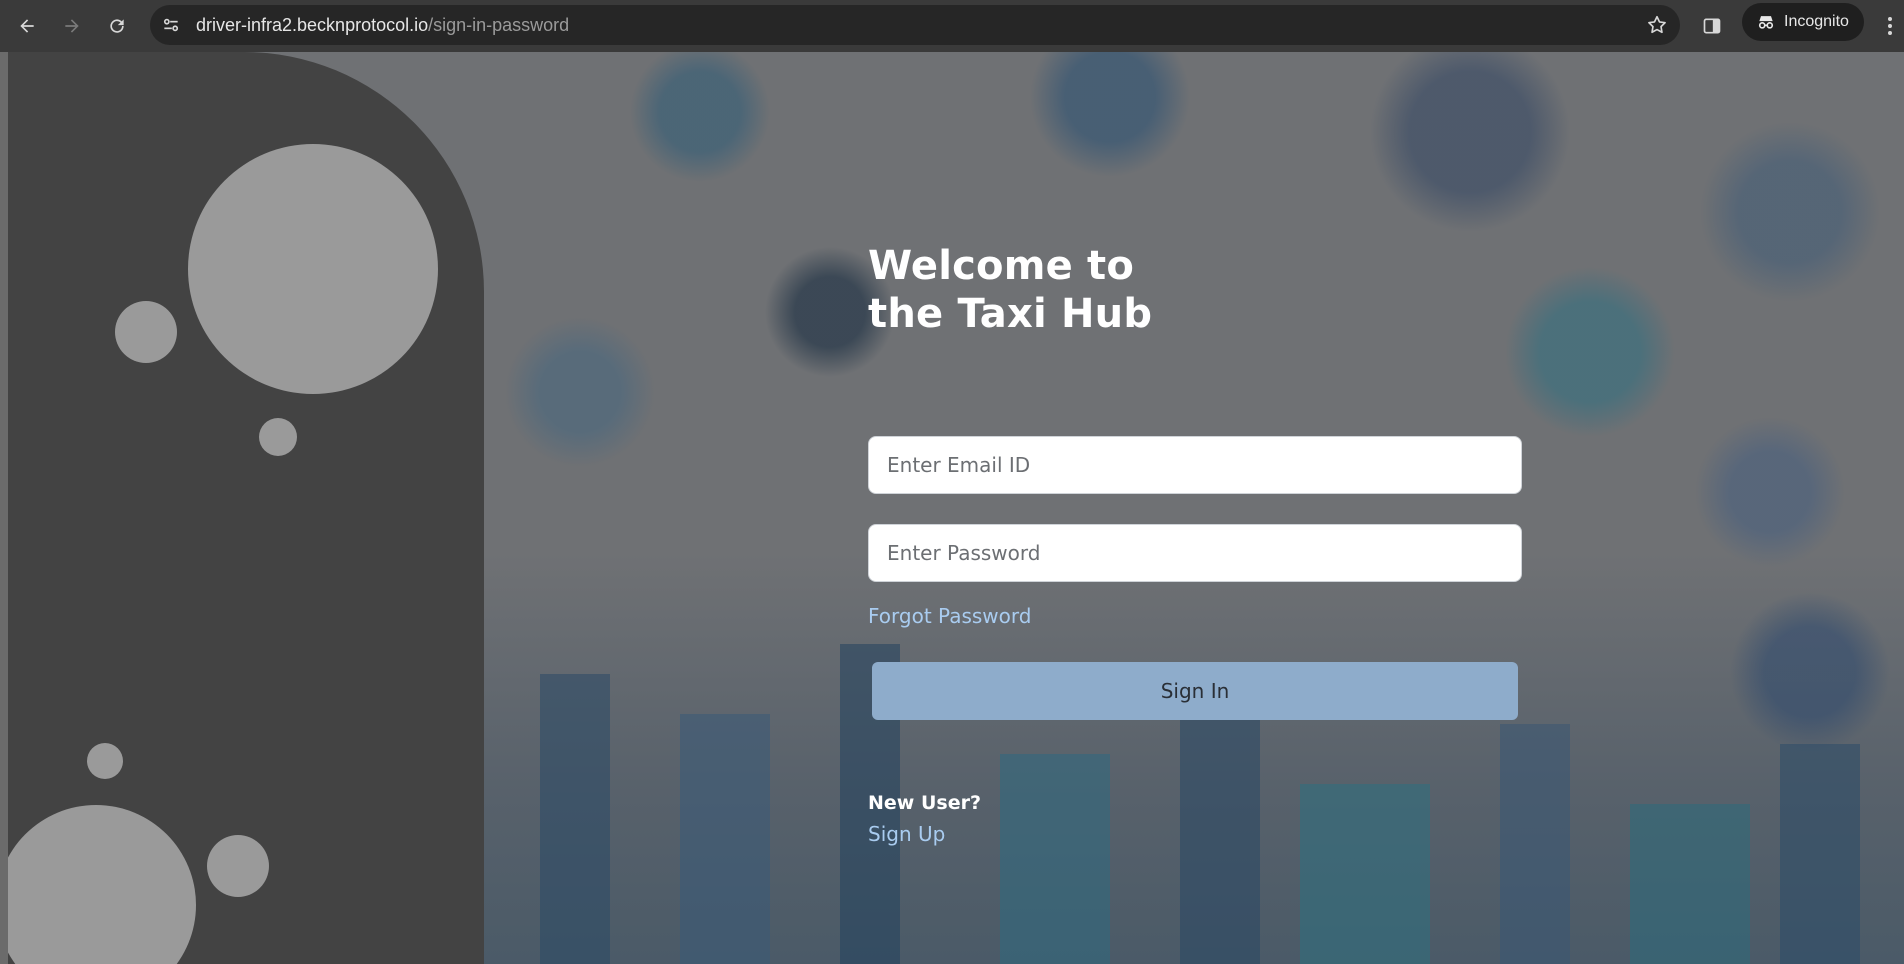 The image size is (1904, 964). I want to click on sign-up-link: Sign Up, so click(906, 834).